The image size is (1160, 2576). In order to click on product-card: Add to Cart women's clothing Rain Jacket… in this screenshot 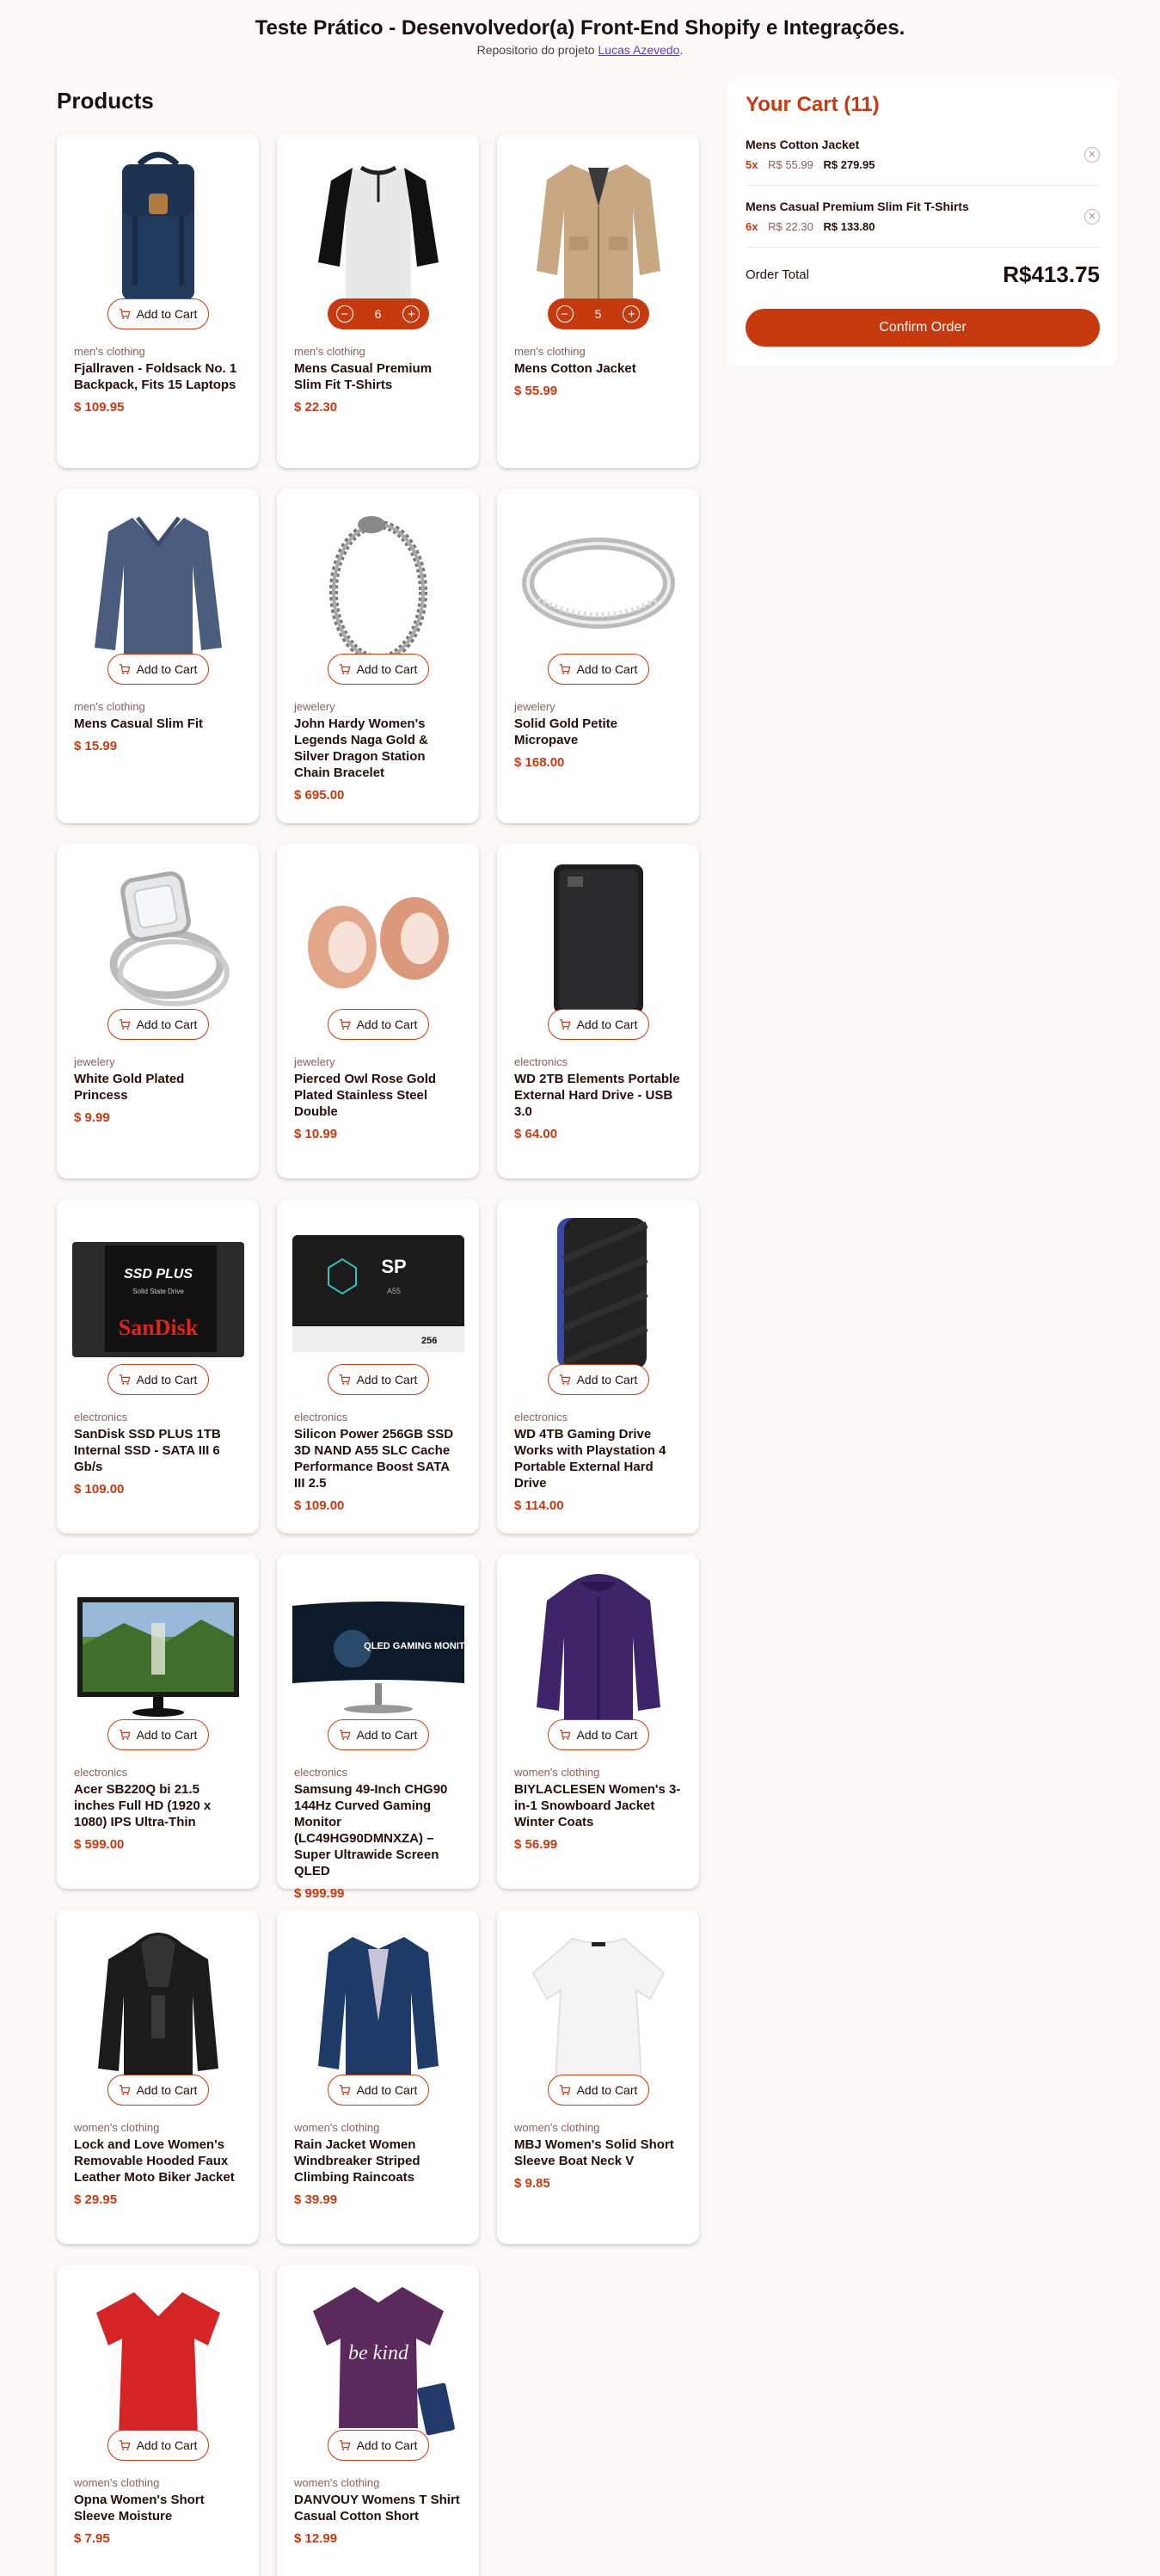, I will do `click(378, 2076)`.